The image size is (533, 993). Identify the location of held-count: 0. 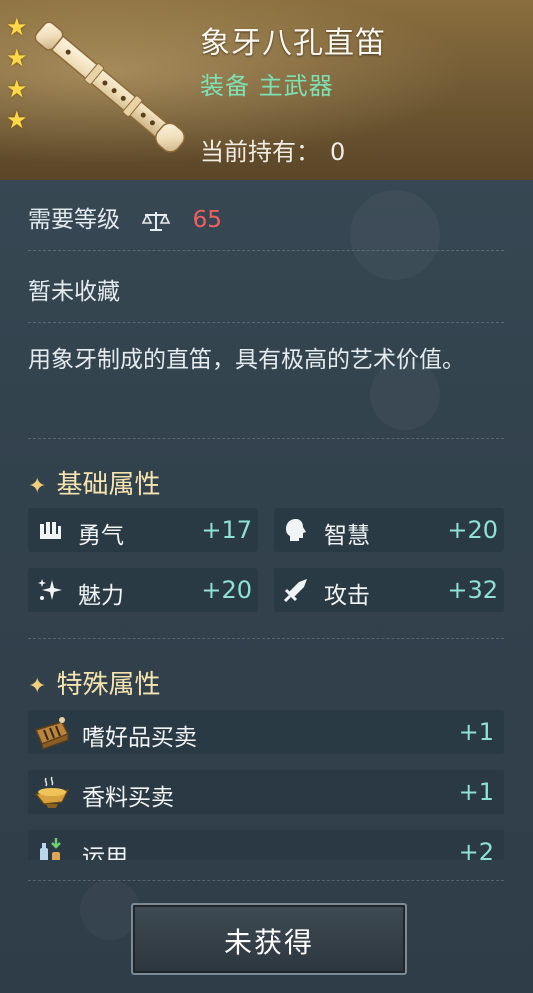
(338, 152).